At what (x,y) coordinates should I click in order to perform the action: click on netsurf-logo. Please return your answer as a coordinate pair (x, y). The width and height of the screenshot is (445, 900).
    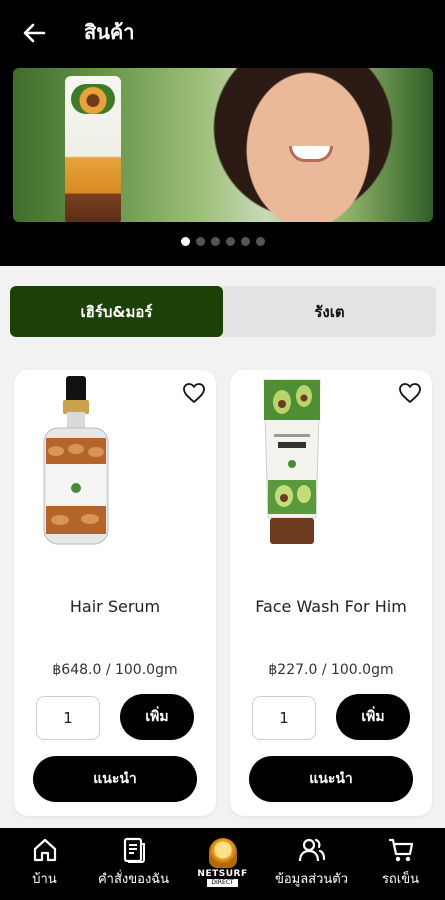
    Looking at the image, I should click on (222, 853).